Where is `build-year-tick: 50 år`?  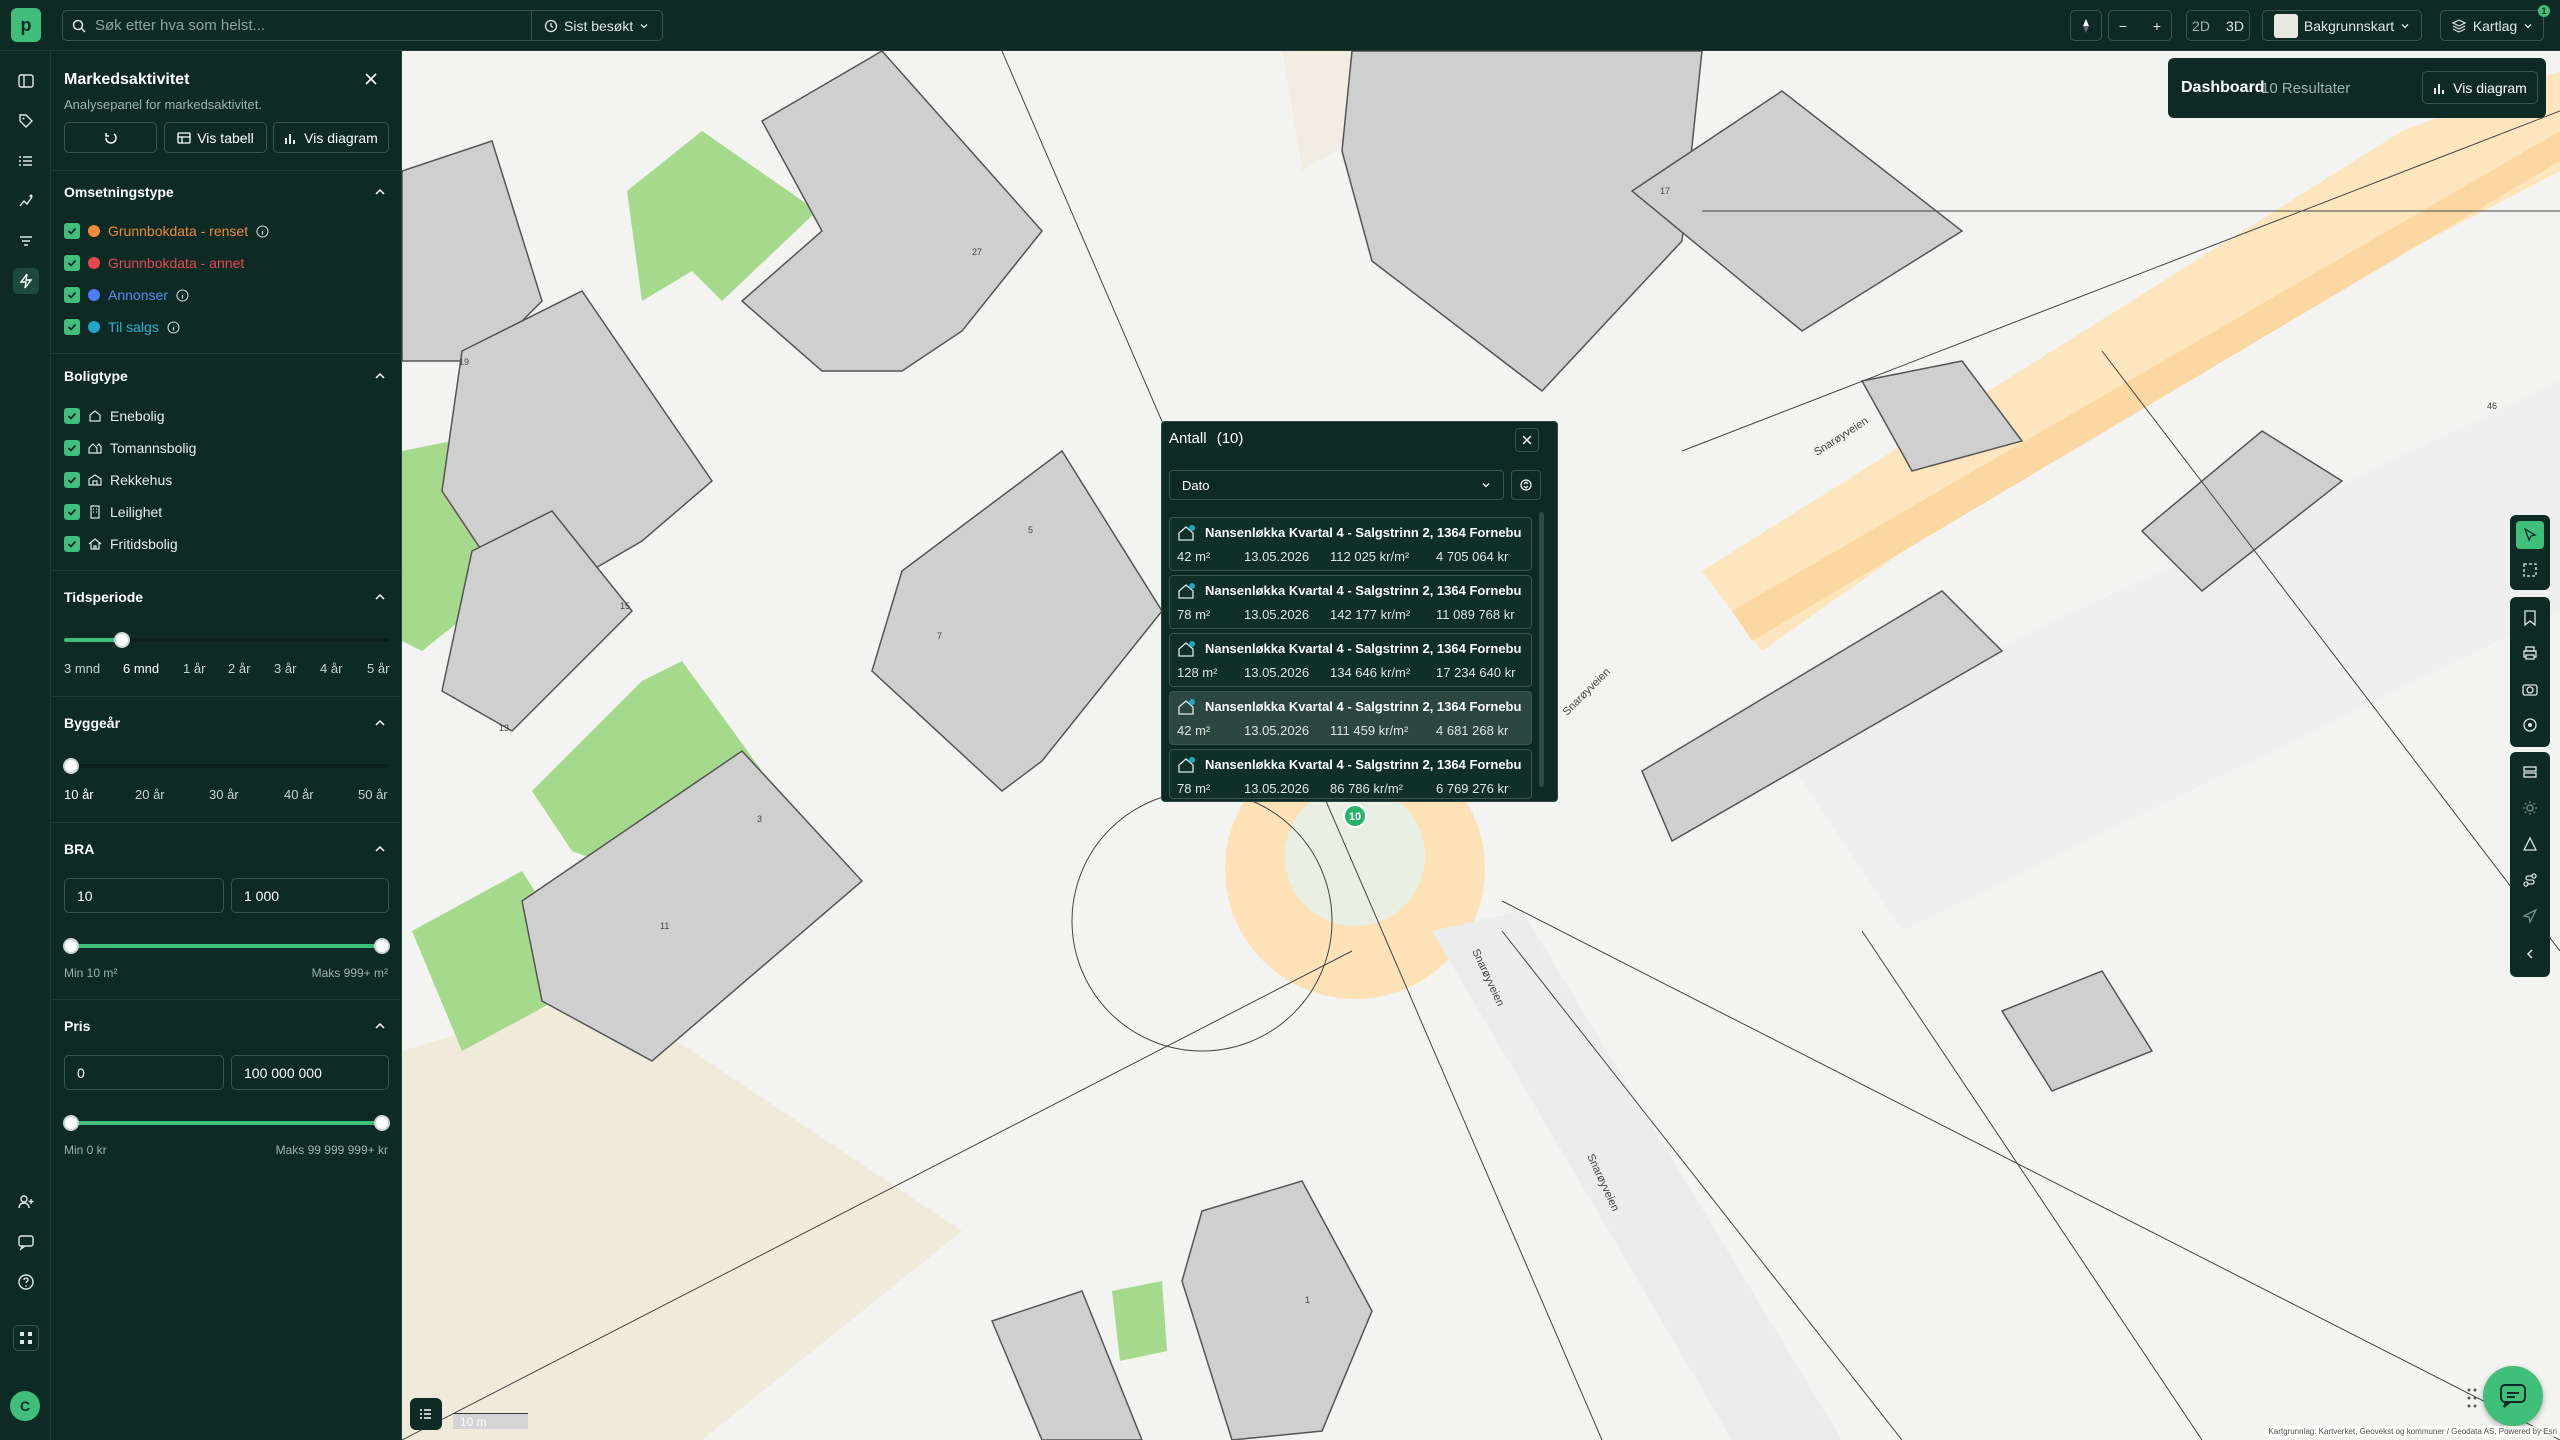
build-year-tick: 50 år is located at coordinates (373, 794).